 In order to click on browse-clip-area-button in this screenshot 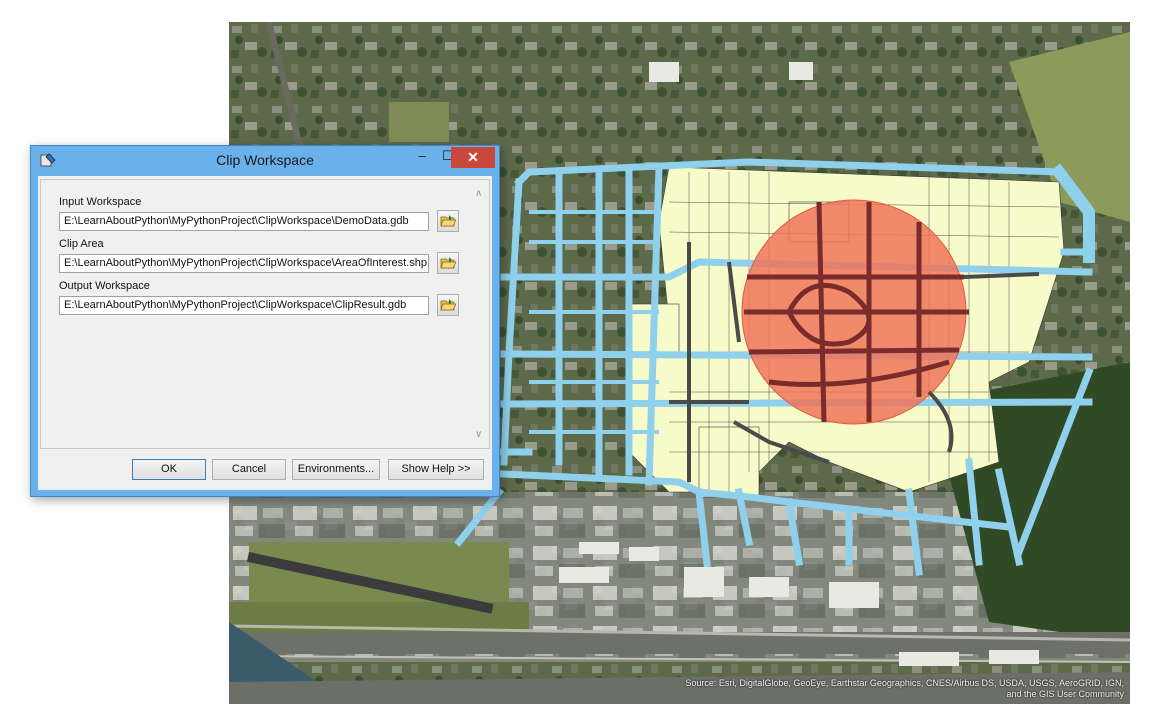, I will do `click(448, 263)`.